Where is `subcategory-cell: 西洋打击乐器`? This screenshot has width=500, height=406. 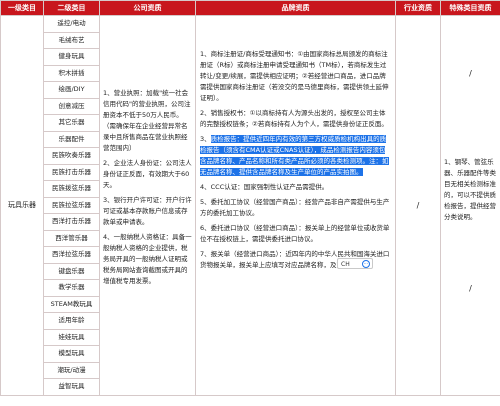
subcategory-cell: 西洋打击乐器 is located at coordinates (71, 222).